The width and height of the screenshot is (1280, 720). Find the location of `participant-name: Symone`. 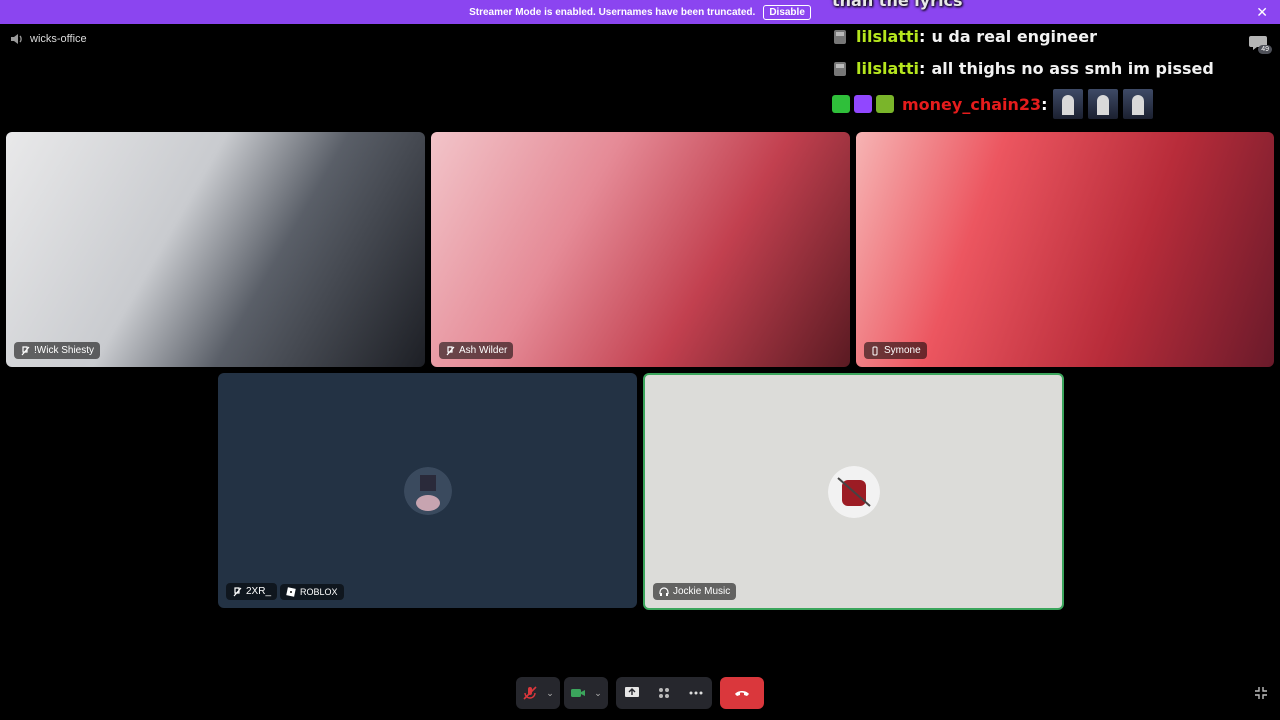

participant-name: Symone is located at coordinates (902, 350).